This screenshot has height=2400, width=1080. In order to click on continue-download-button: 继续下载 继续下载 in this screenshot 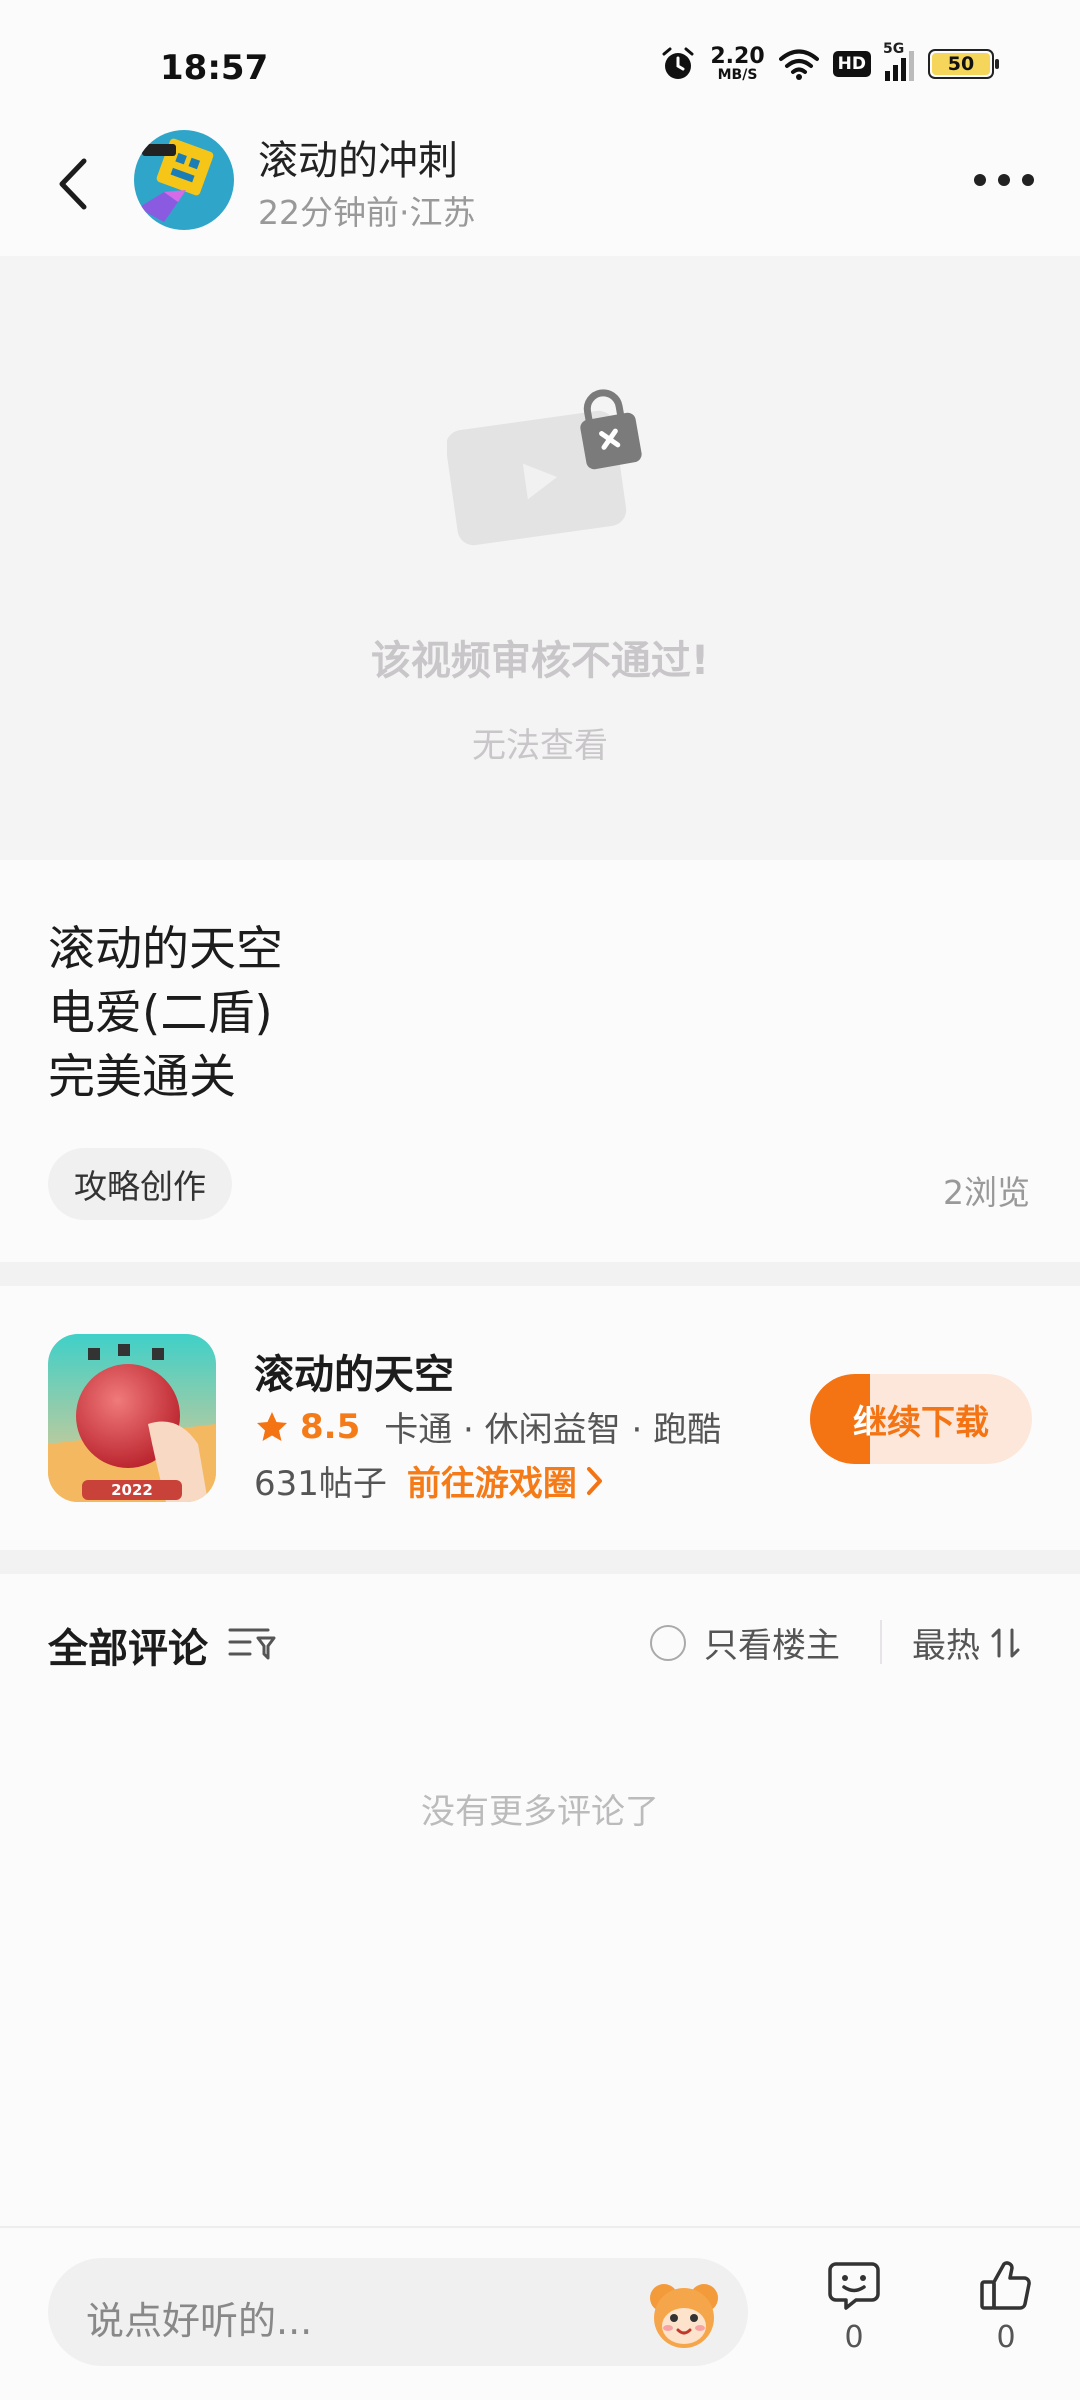, I will do `click(921, 1419)`.